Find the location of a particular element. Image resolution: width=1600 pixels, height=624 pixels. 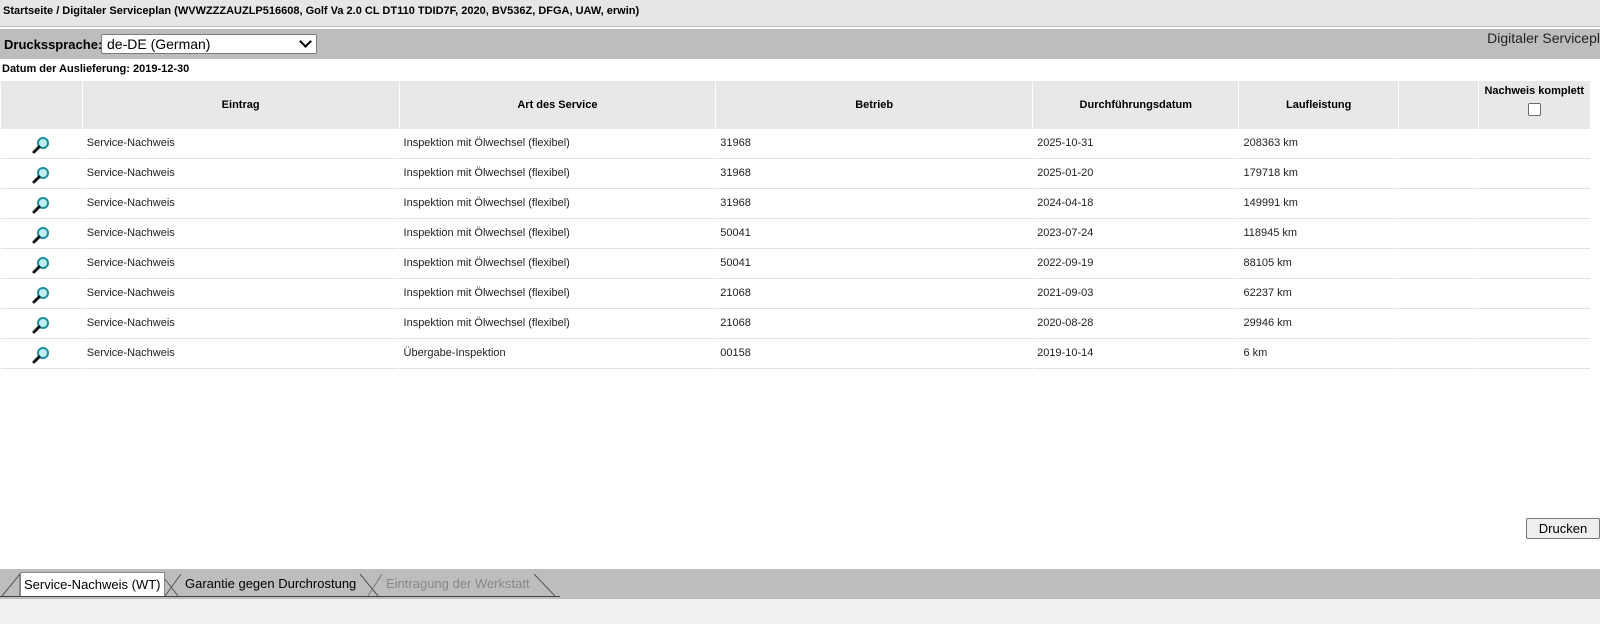

print-language-label: Druckssprache: is located at coordinates (53, 44).